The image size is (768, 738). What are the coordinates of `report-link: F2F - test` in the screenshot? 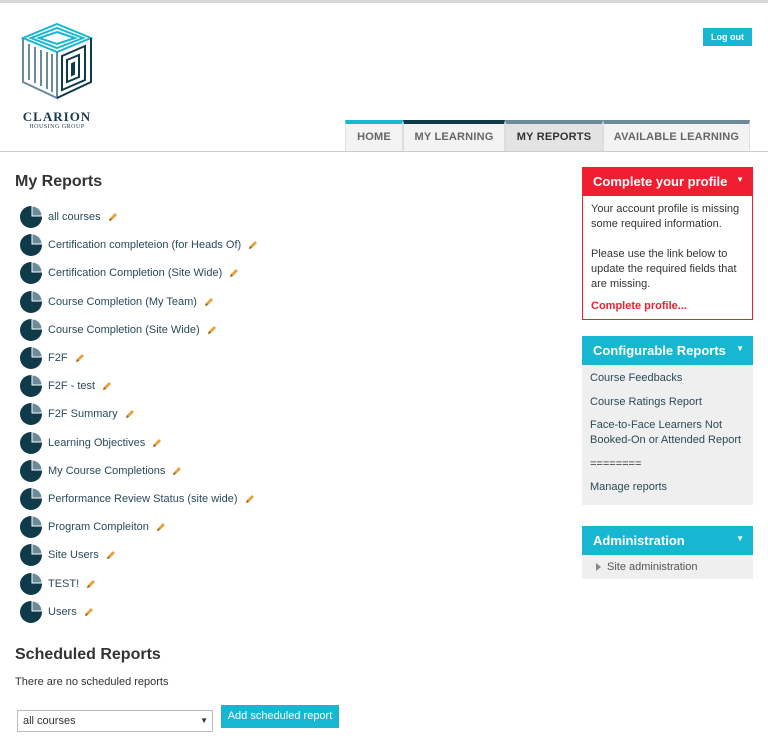 It's located at (71, 386).